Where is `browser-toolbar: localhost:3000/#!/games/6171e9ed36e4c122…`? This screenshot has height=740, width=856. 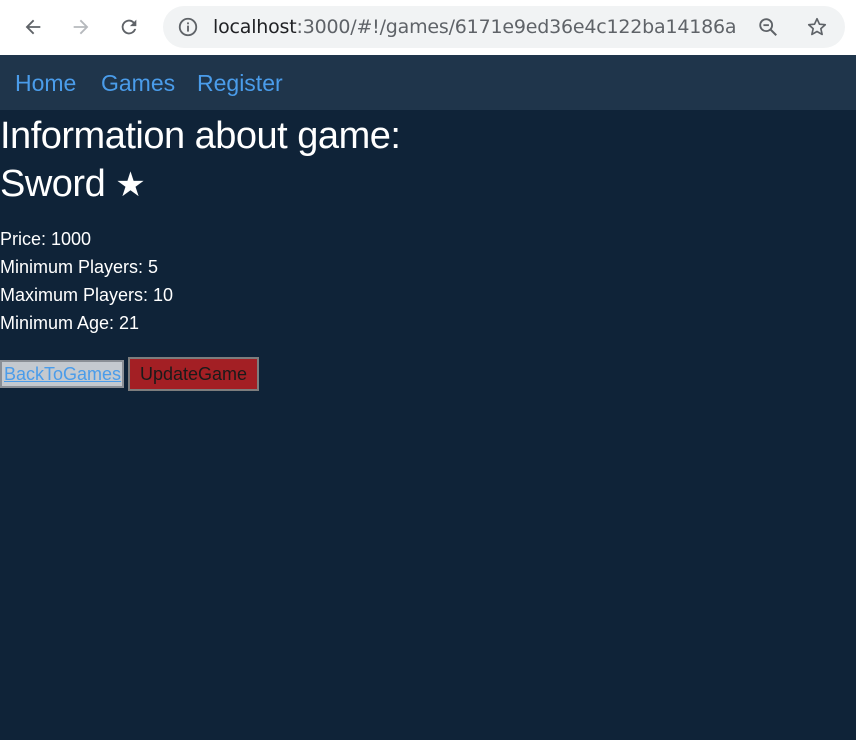 browser-toolbar: localhost:3000/#!/games/6171e9ed36e4c122… is located at coordinates (428, 27).